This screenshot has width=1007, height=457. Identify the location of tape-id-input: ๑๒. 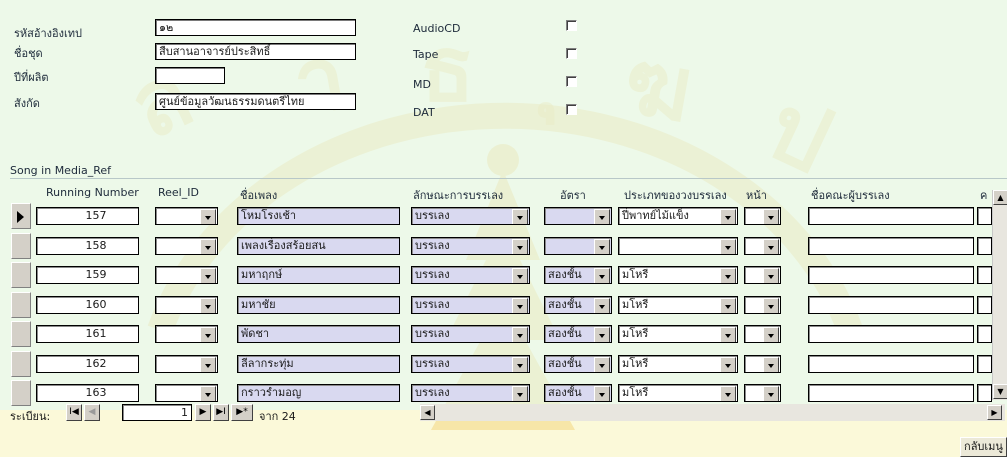
(255, 27).